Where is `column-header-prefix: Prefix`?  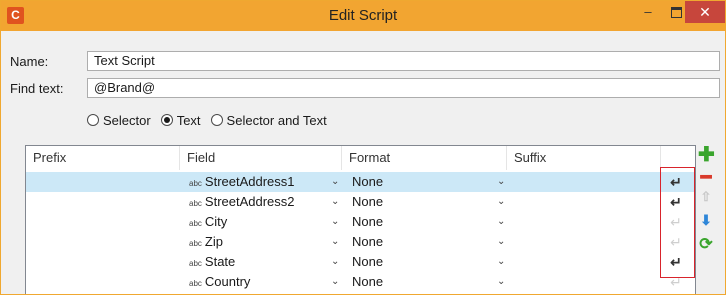 column-header-prefix: Prefix is located at coordinates (103, 158).